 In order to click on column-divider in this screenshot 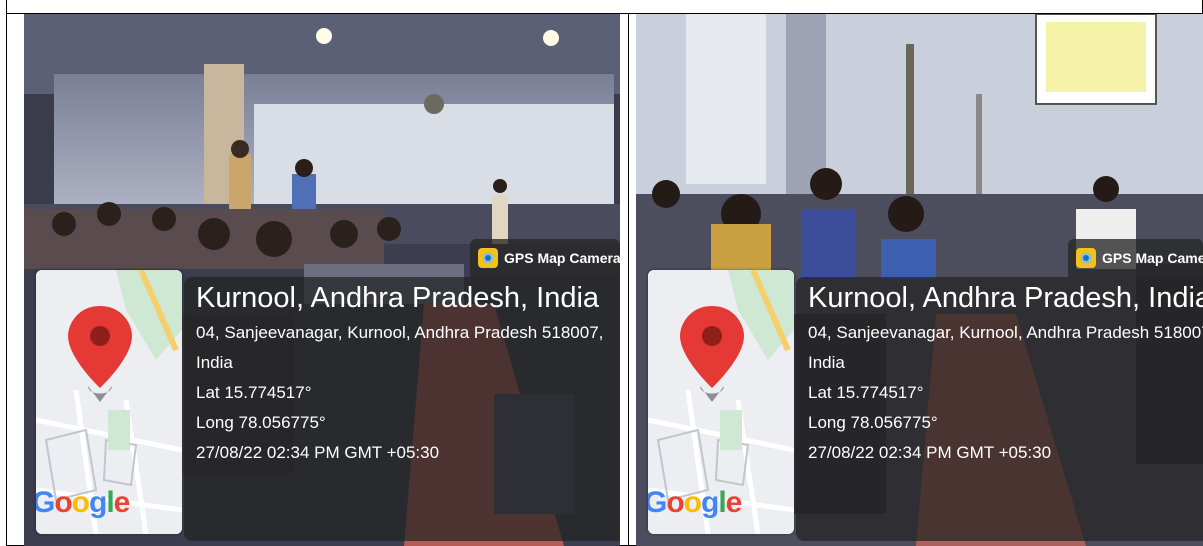, I will do `click(628, 280)`.